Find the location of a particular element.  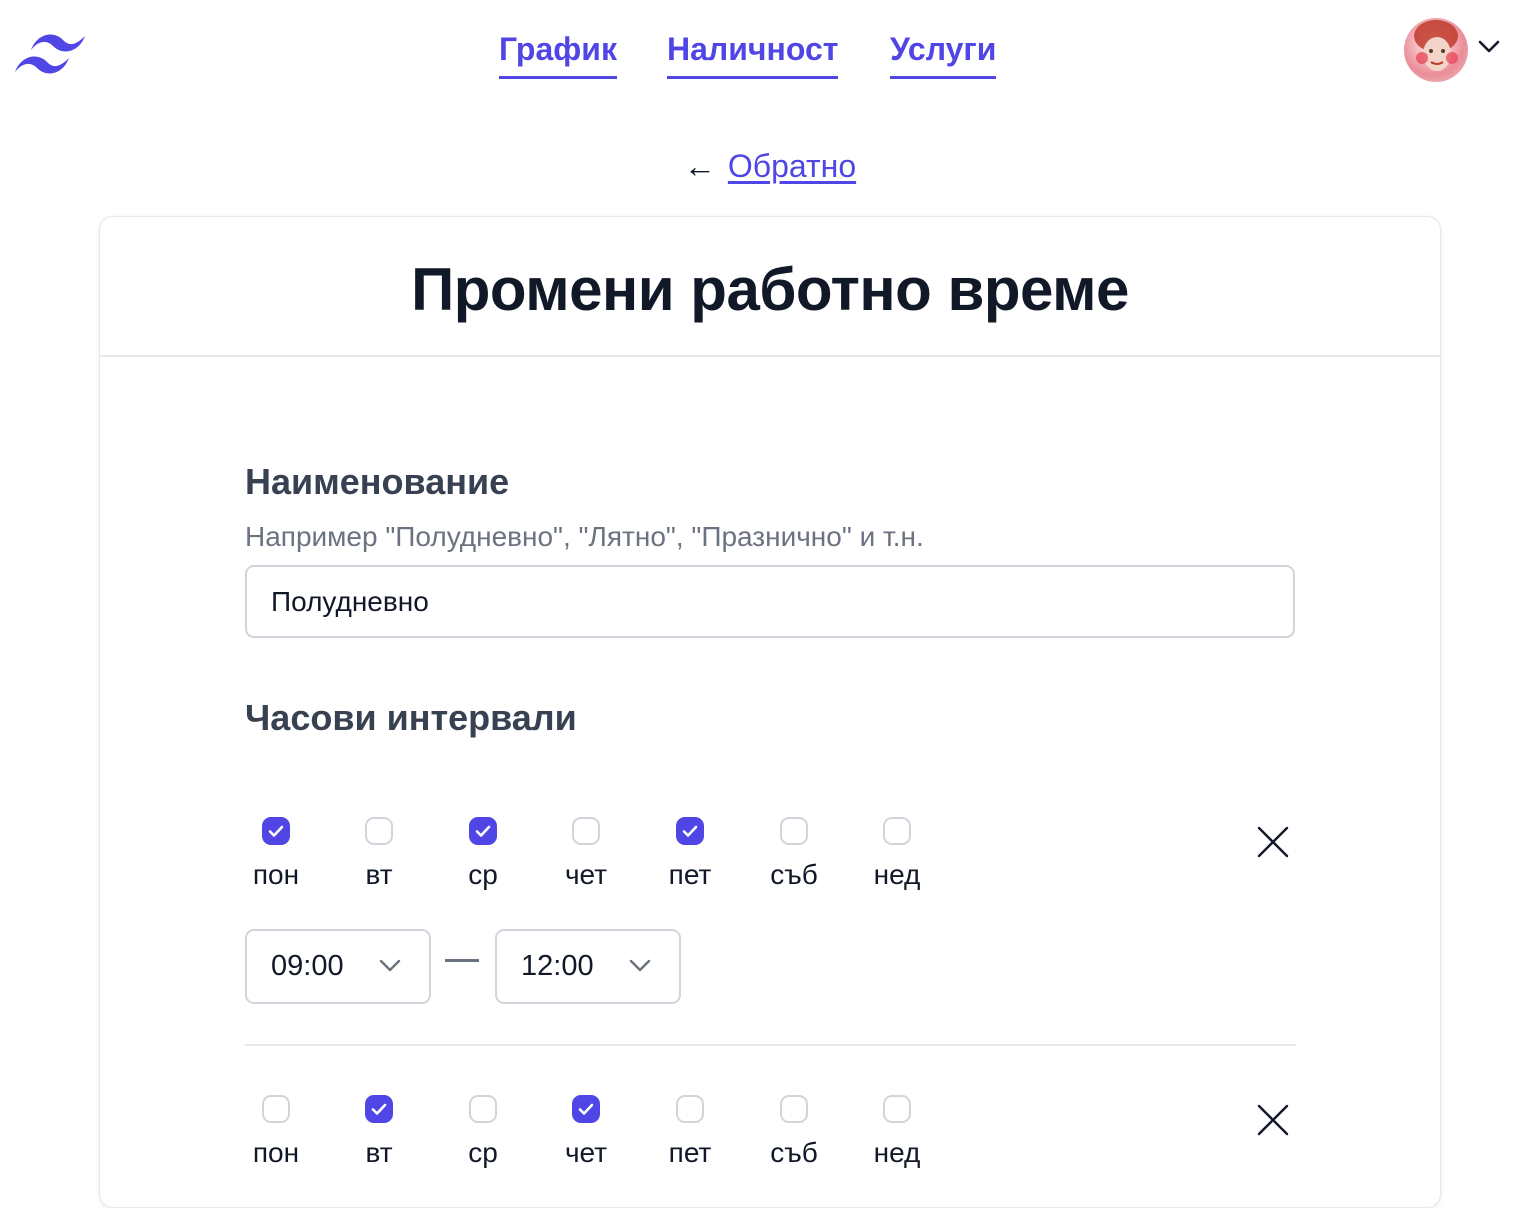

intervals-label: Часови интервали is located at coordinates (411, 717).